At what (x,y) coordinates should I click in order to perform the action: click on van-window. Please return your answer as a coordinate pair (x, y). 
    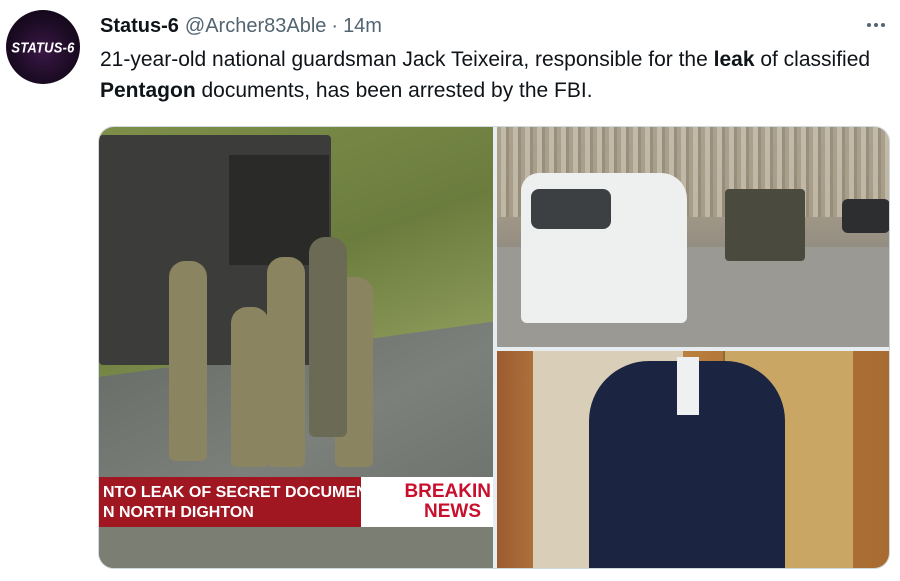
    Looking at the image, I should click on (571, 209).